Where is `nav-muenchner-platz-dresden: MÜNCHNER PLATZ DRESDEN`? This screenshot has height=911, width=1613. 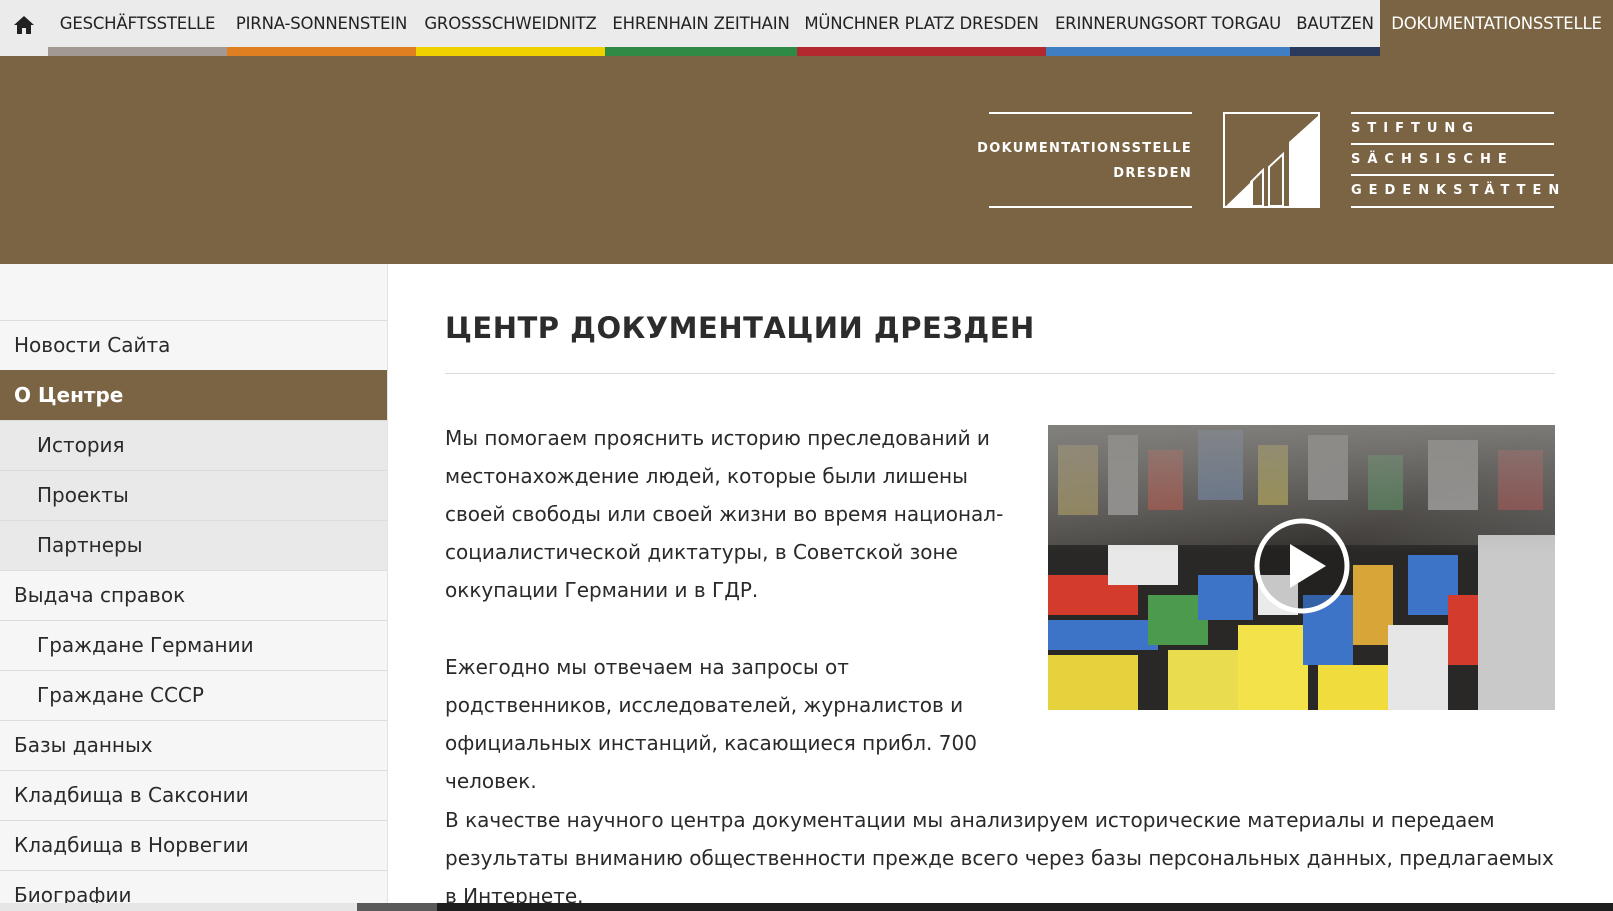
nav-muenchner-platz-dresden: MÜNCHNER PLATZ DRESDEN is located at coordinates (921, 28).